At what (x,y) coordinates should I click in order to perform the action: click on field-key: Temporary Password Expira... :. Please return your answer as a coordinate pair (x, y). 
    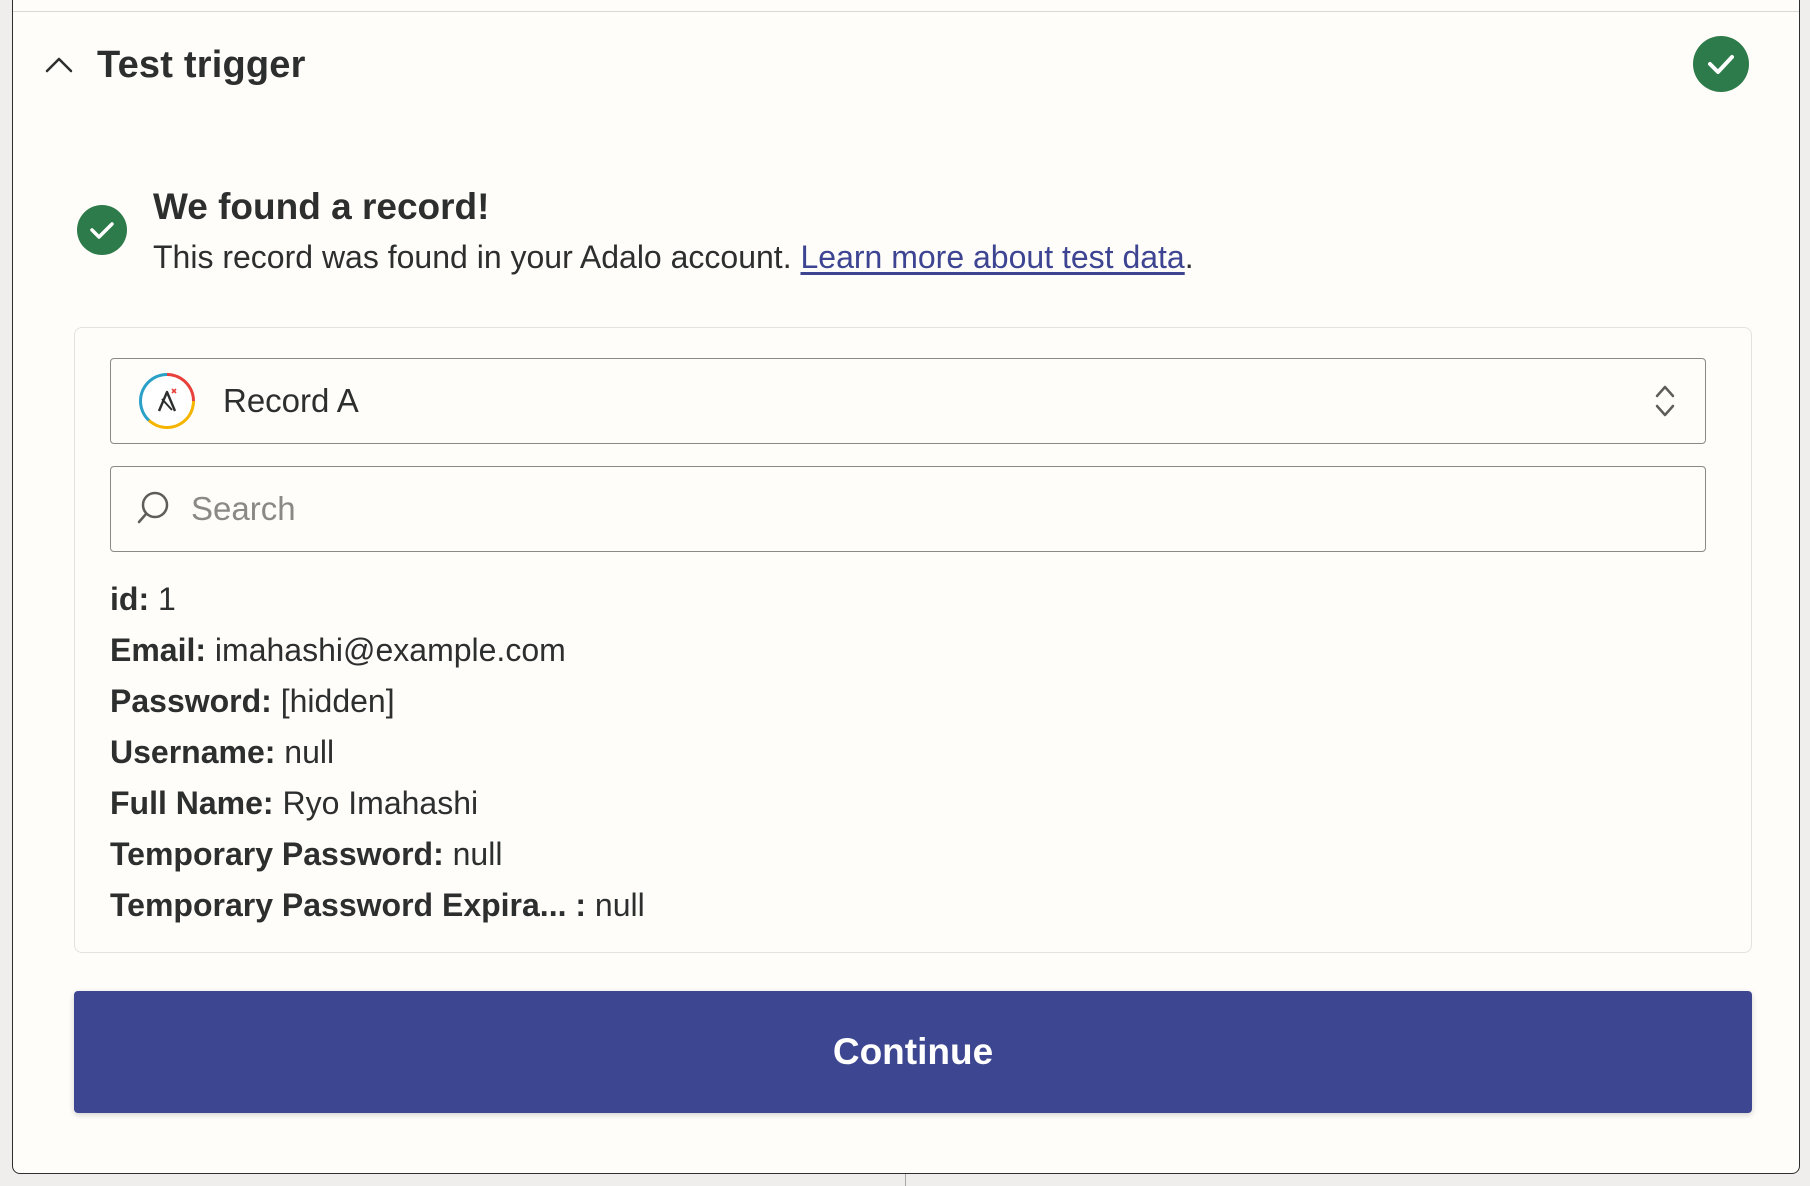
    Looking at the image, I should click on (348, 905).